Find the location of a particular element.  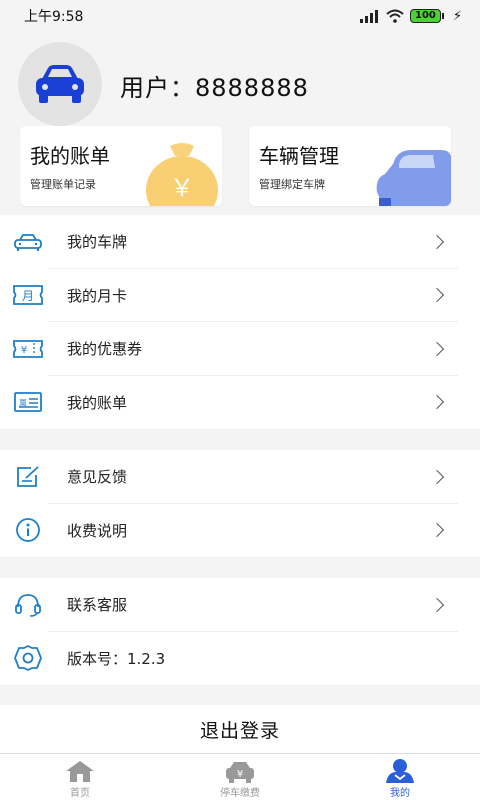

charging-icon: ⚡ is located at coordinates (457, 16).